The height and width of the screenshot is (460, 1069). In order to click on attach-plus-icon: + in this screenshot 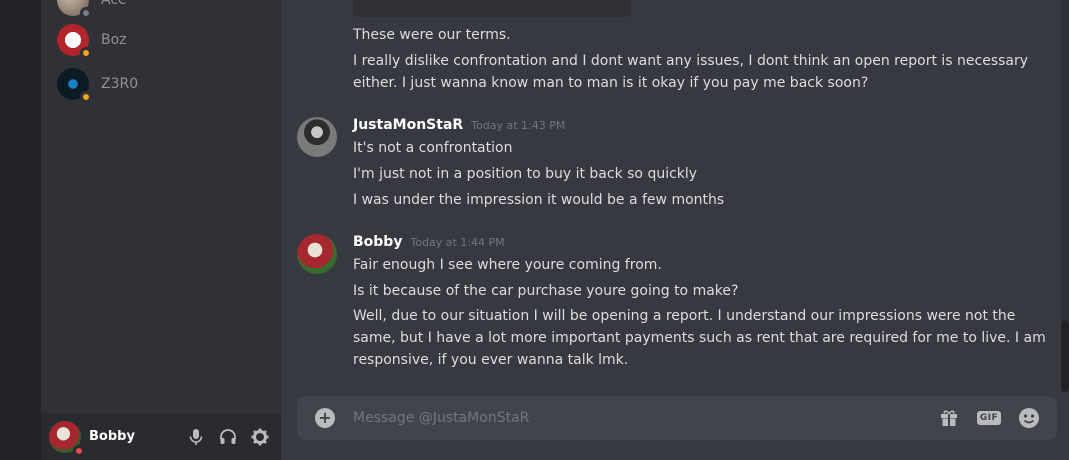, I will do `click(325, 418)`.